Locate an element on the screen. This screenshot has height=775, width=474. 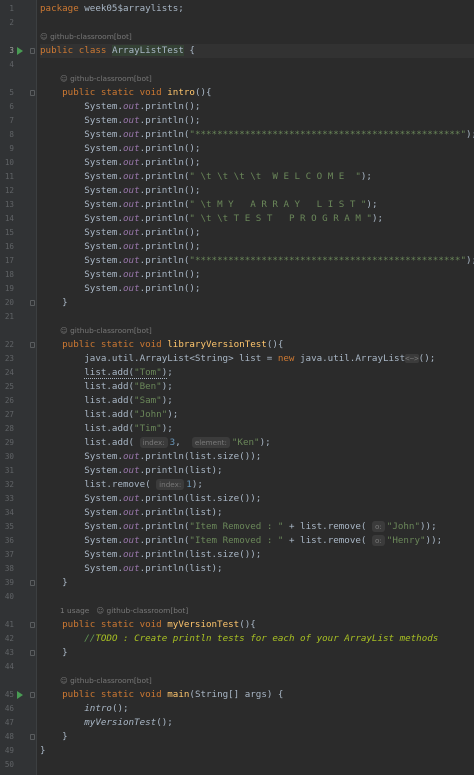
line-number: 43 is located at coordinates (9, 652).